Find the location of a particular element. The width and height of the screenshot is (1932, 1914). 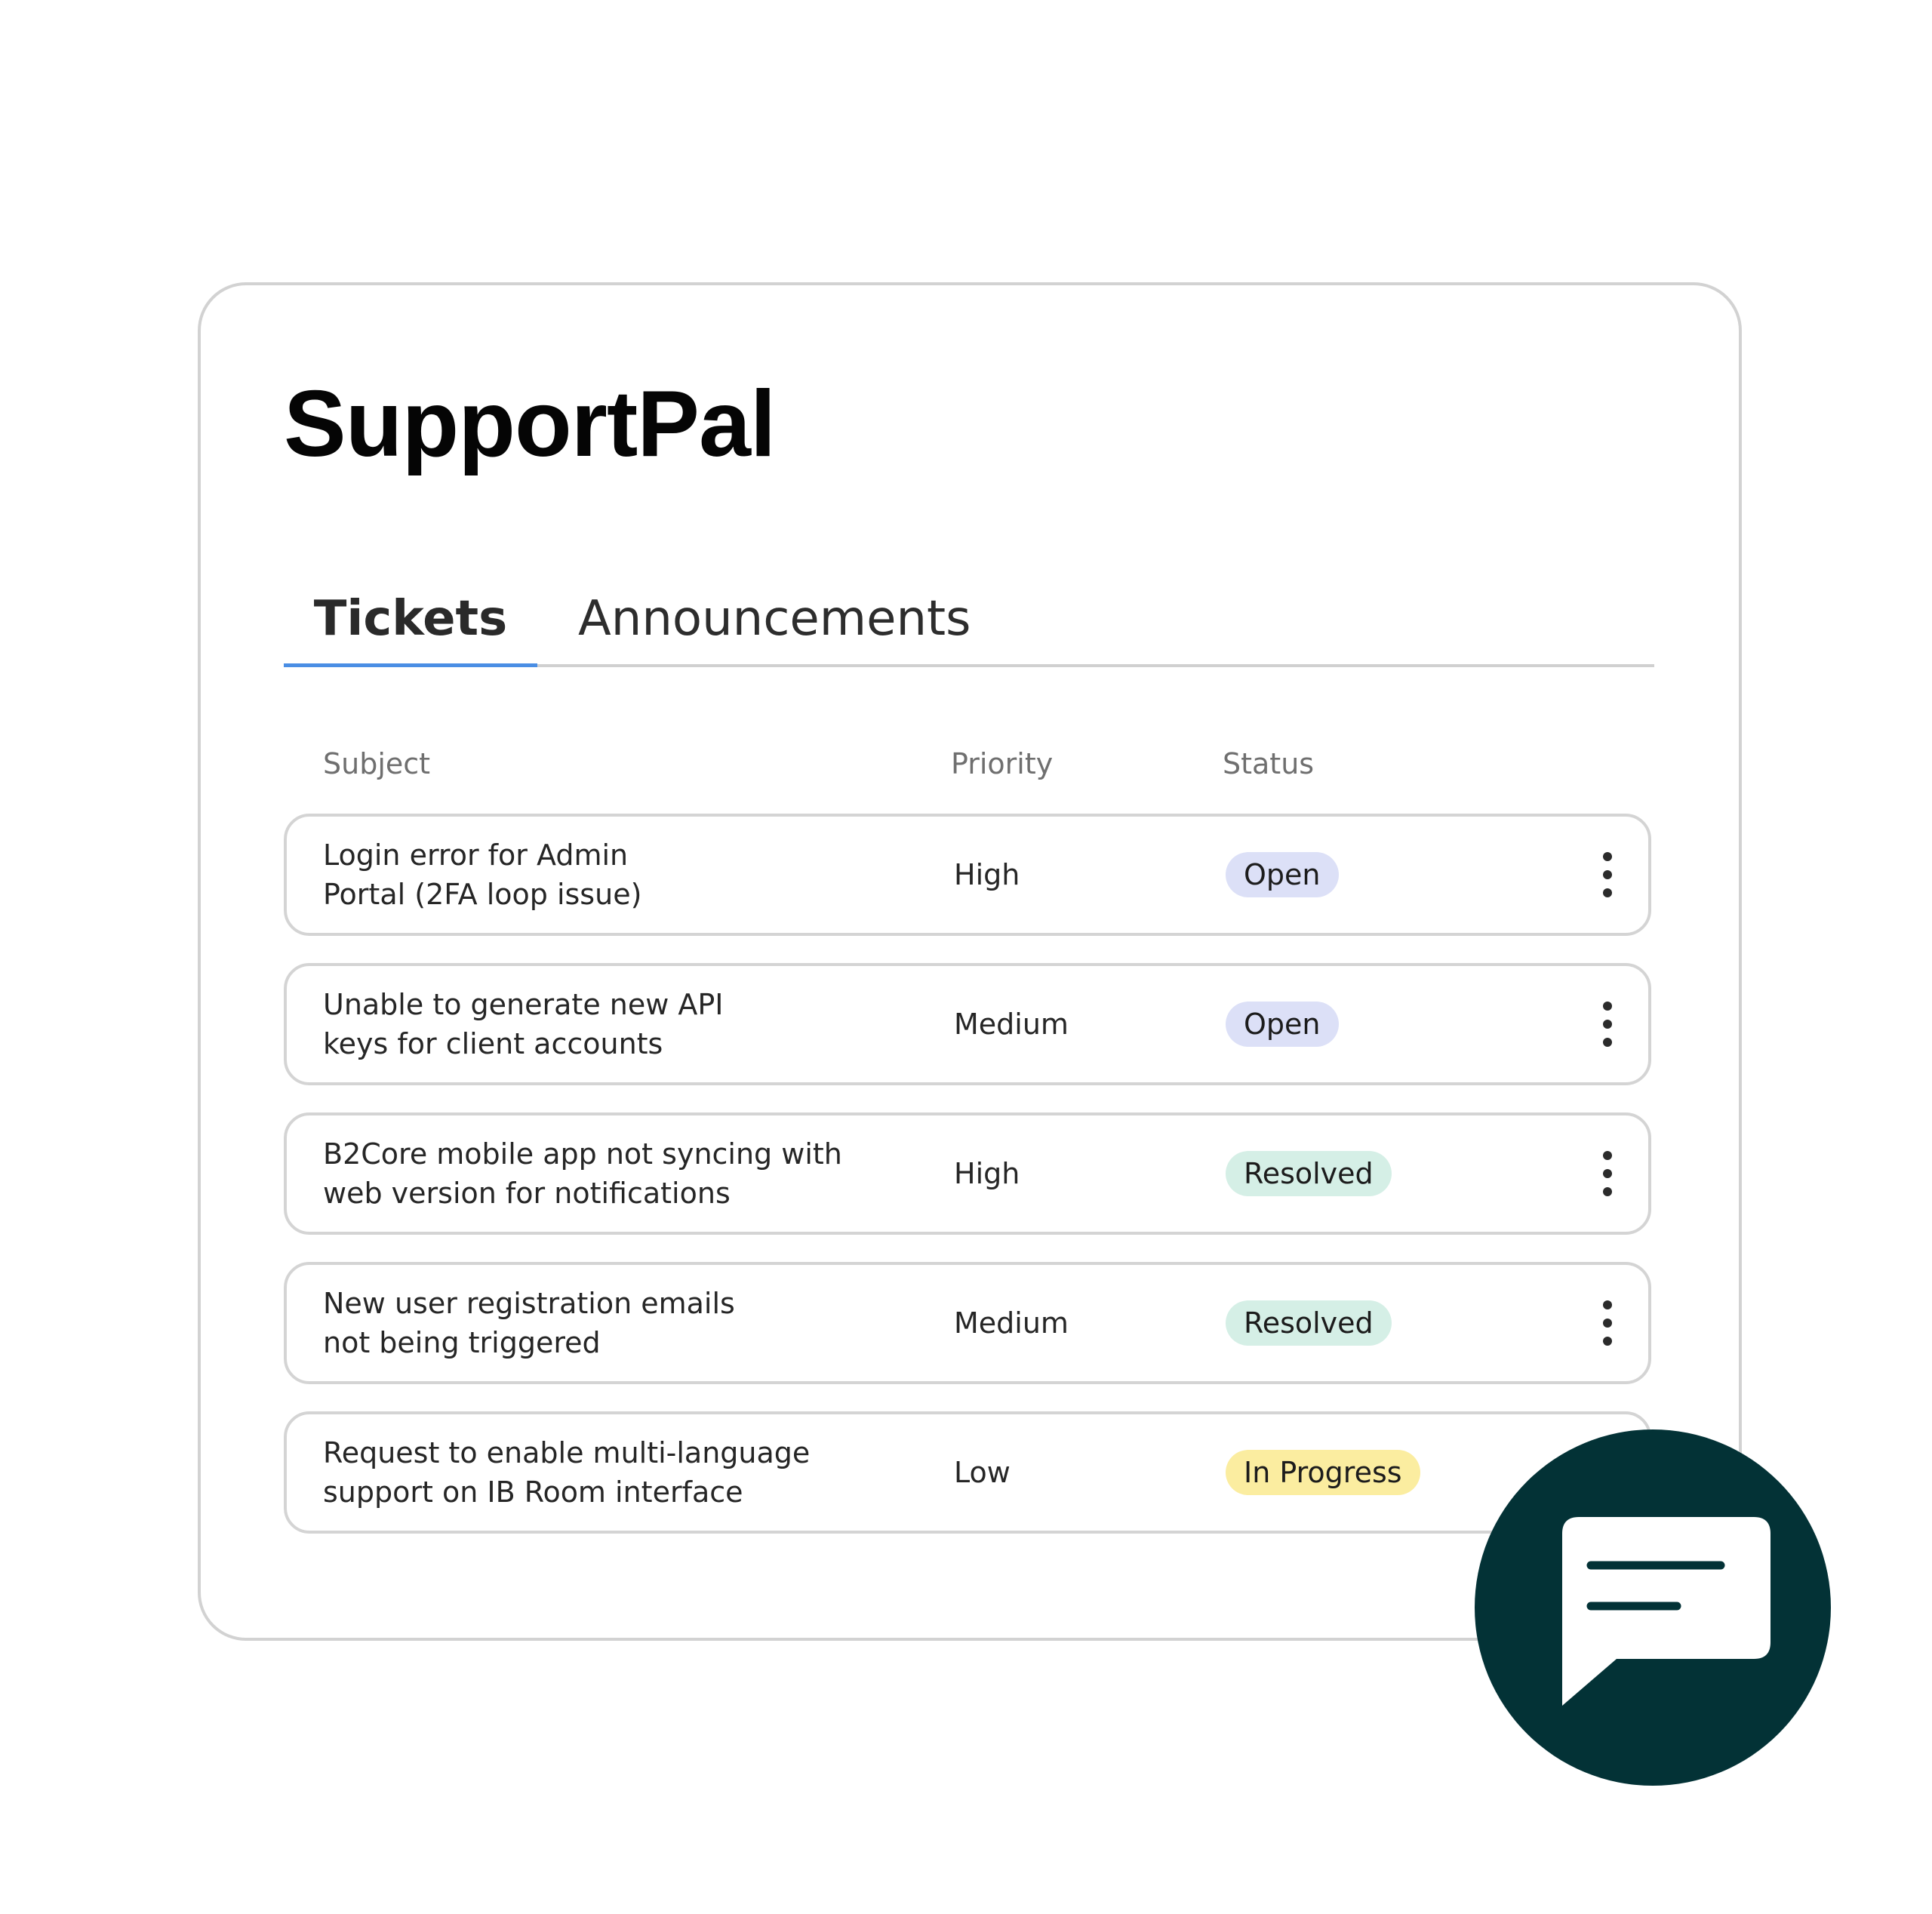

ticket-subject-line: Request to enable multi-language is located at coordinates (567, 1452).